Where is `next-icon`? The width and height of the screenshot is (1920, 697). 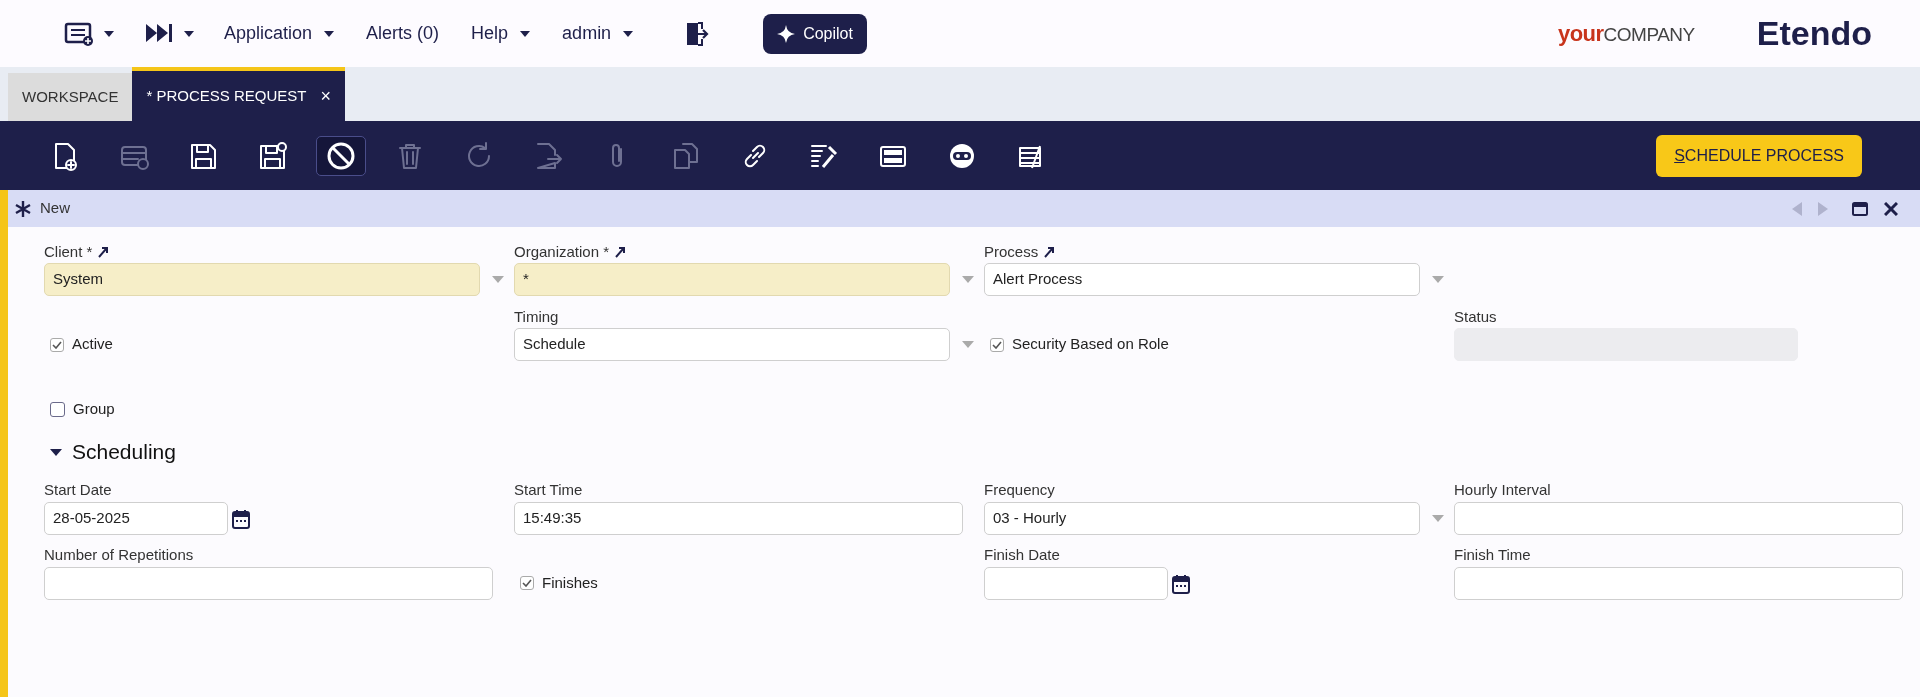 next-icon is located at coordinates (1823, 209).